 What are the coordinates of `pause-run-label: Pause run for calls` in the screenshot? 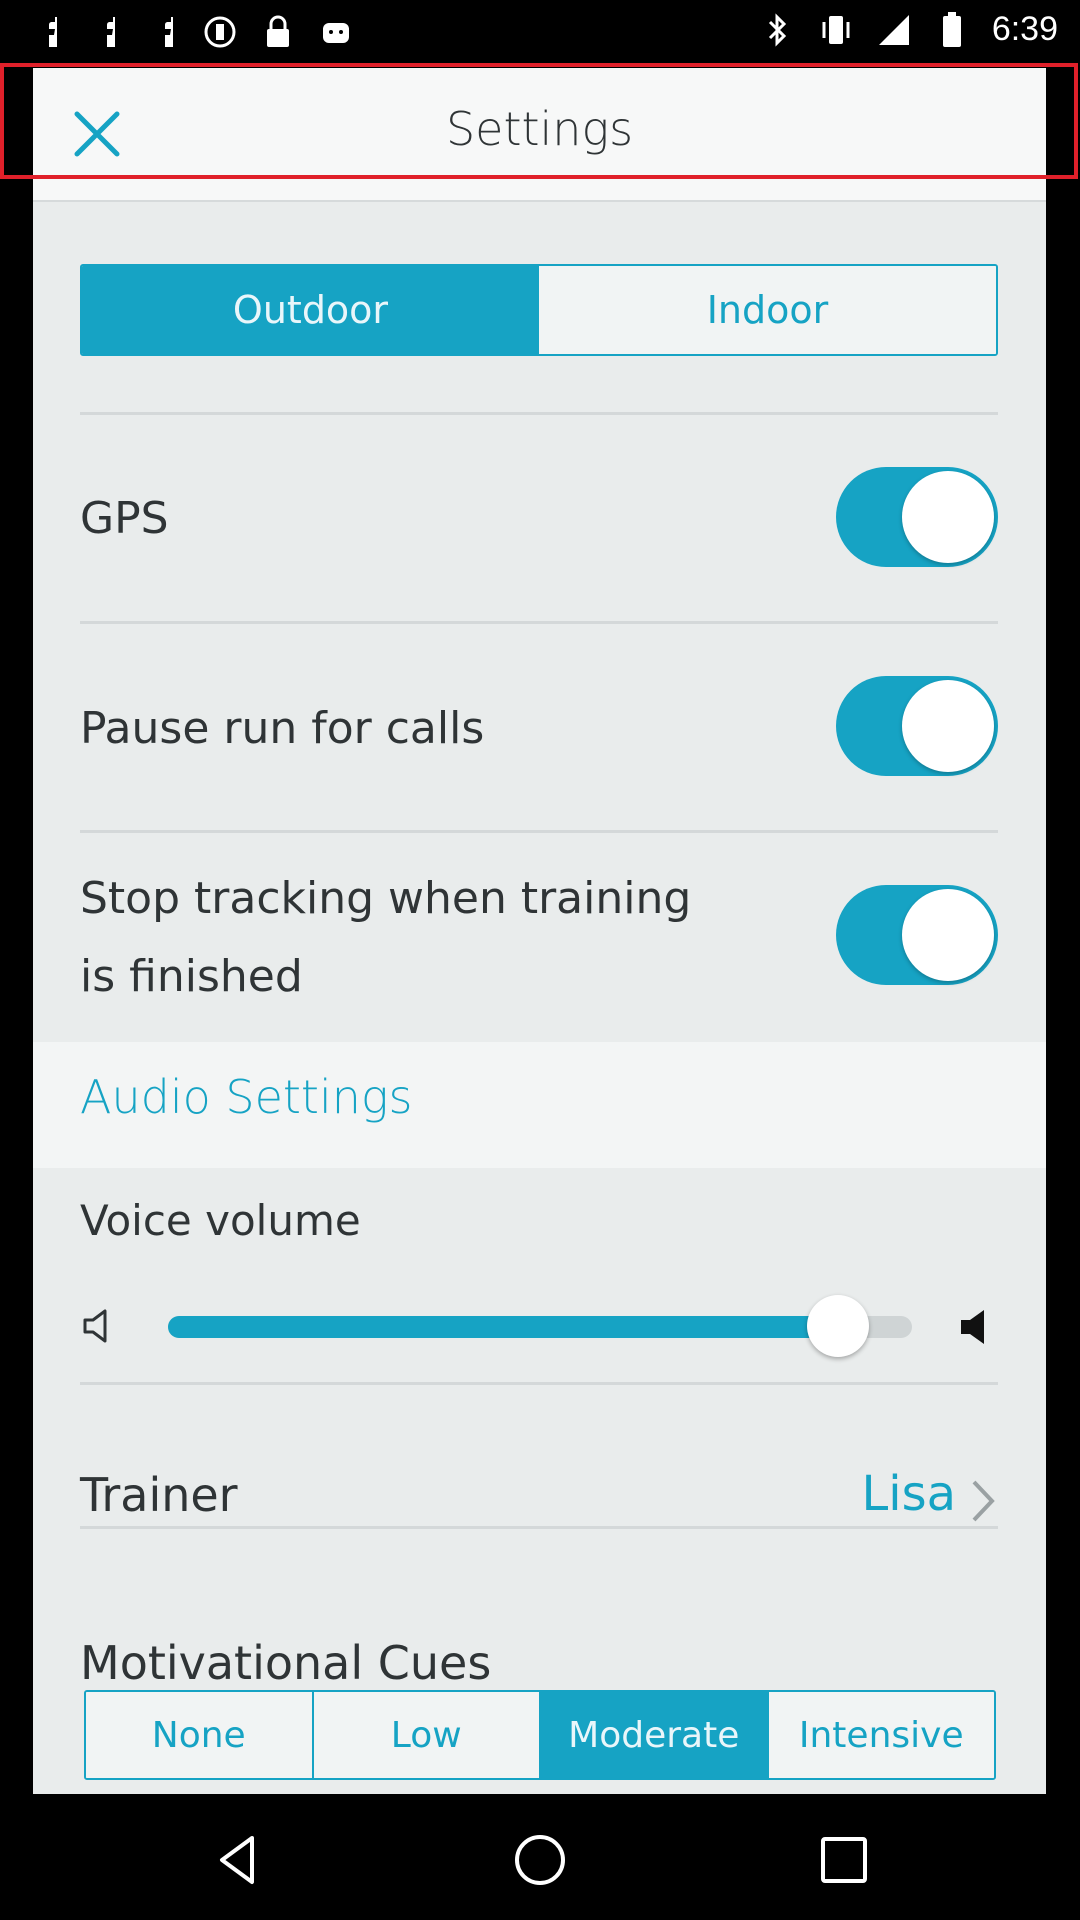 It's located at (282, 728).